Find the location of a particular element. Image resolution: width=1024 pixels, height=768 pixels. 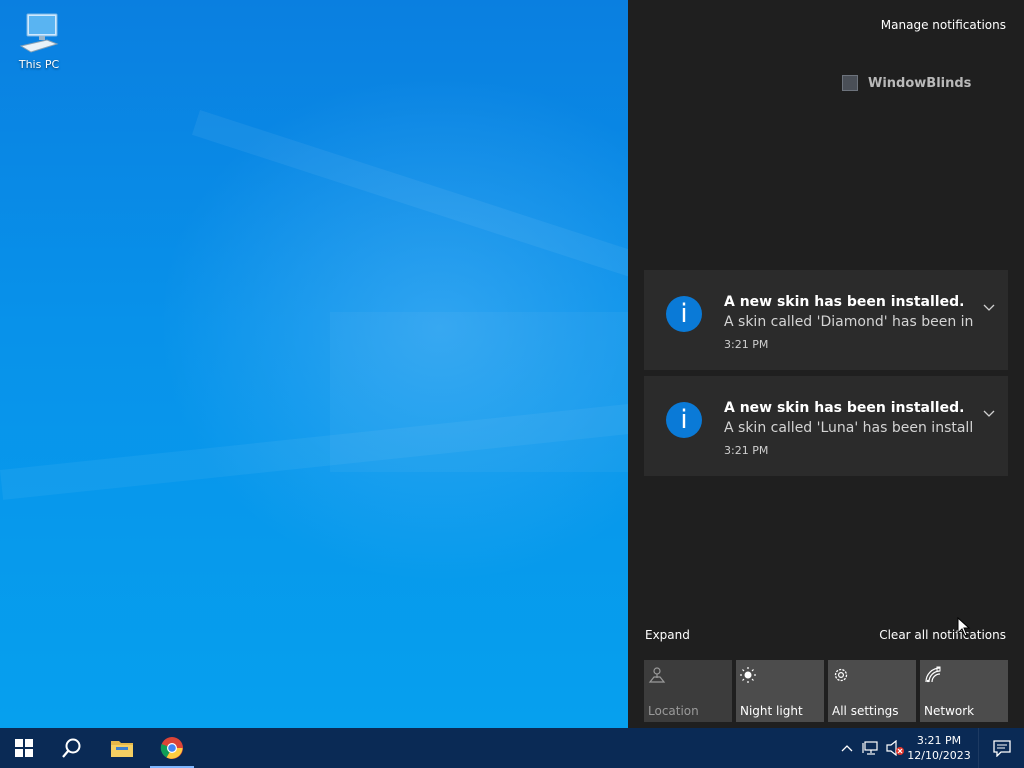

search-button is located at coordinates (72, 748).